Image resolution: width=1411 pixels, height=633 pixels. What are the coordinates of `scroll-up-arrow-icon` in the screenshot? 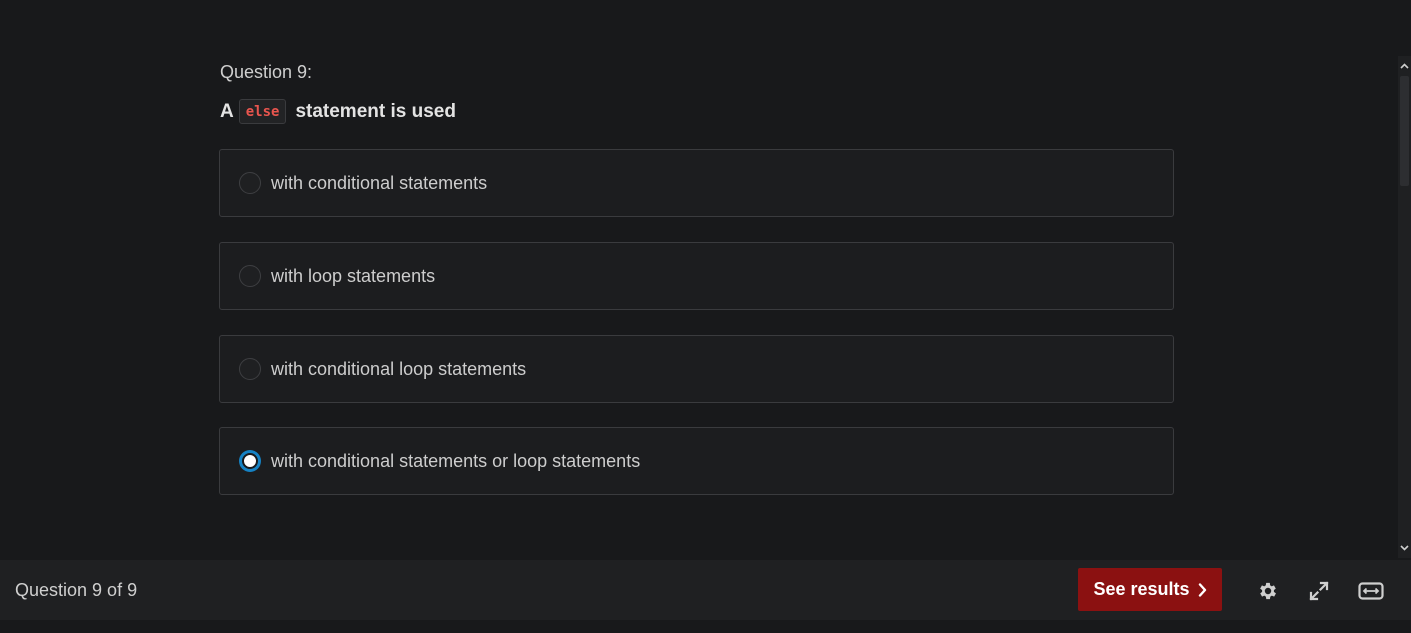 It's located at (1404, 66).